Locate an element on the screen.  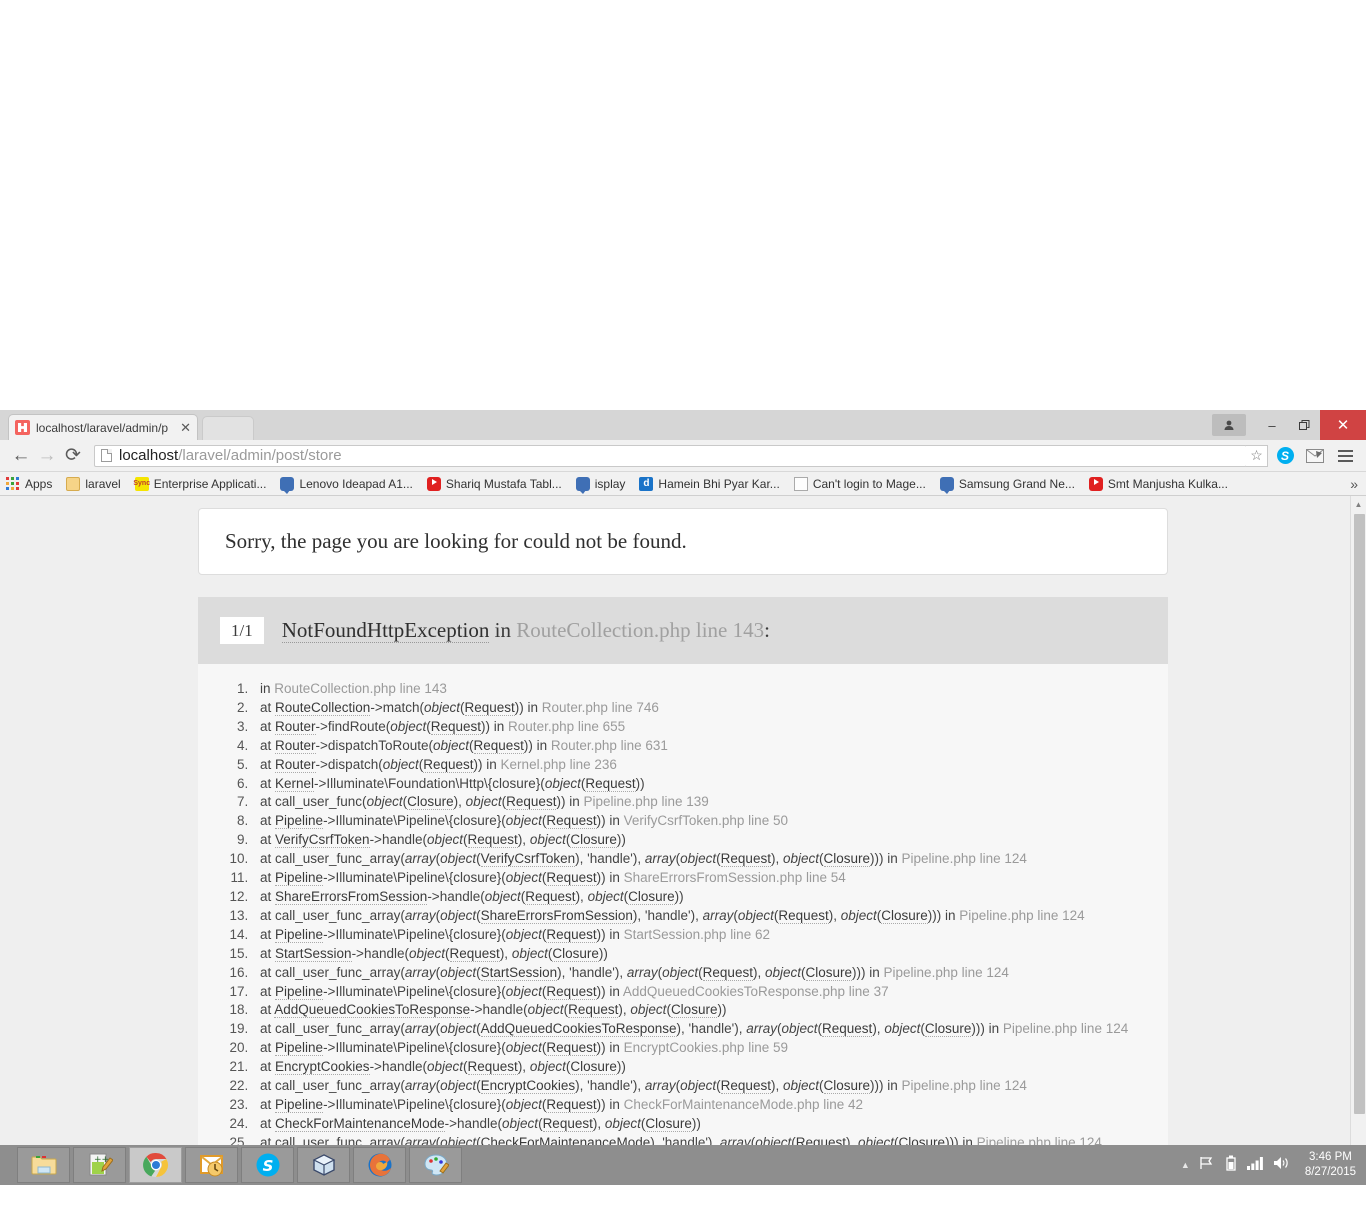
url-path: /laravel/admin/post/store is located at coordinates (260, 455).